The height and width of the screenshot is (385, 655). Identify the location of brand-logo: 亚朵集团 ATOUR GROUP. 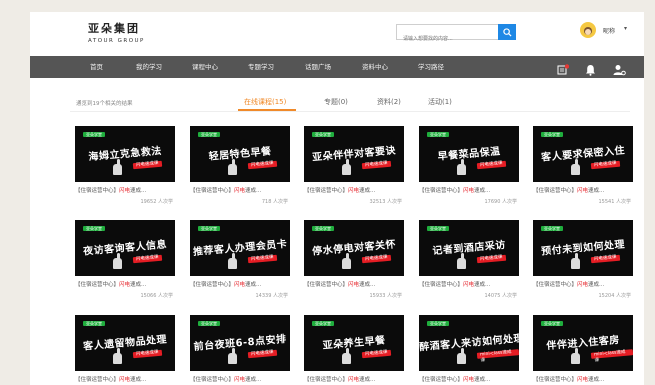
(116, 32).